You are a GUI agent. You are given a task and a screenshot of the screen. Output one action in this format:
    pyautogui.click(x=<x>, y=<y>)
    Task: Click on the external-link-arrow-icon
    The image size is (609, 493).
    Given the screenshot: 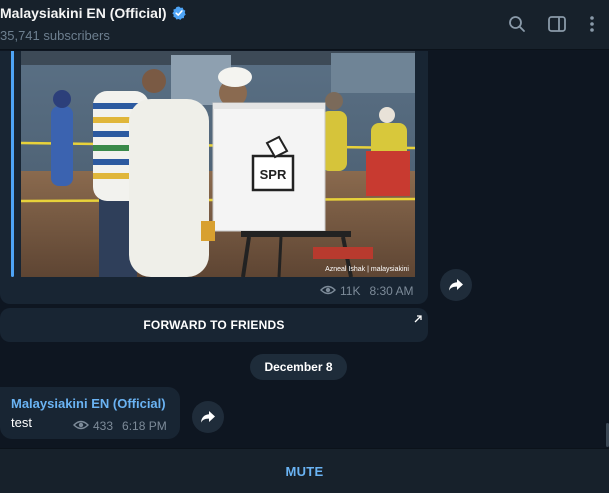 What is the action you would take?
    pyautogui.click(x=418, y=319)
    